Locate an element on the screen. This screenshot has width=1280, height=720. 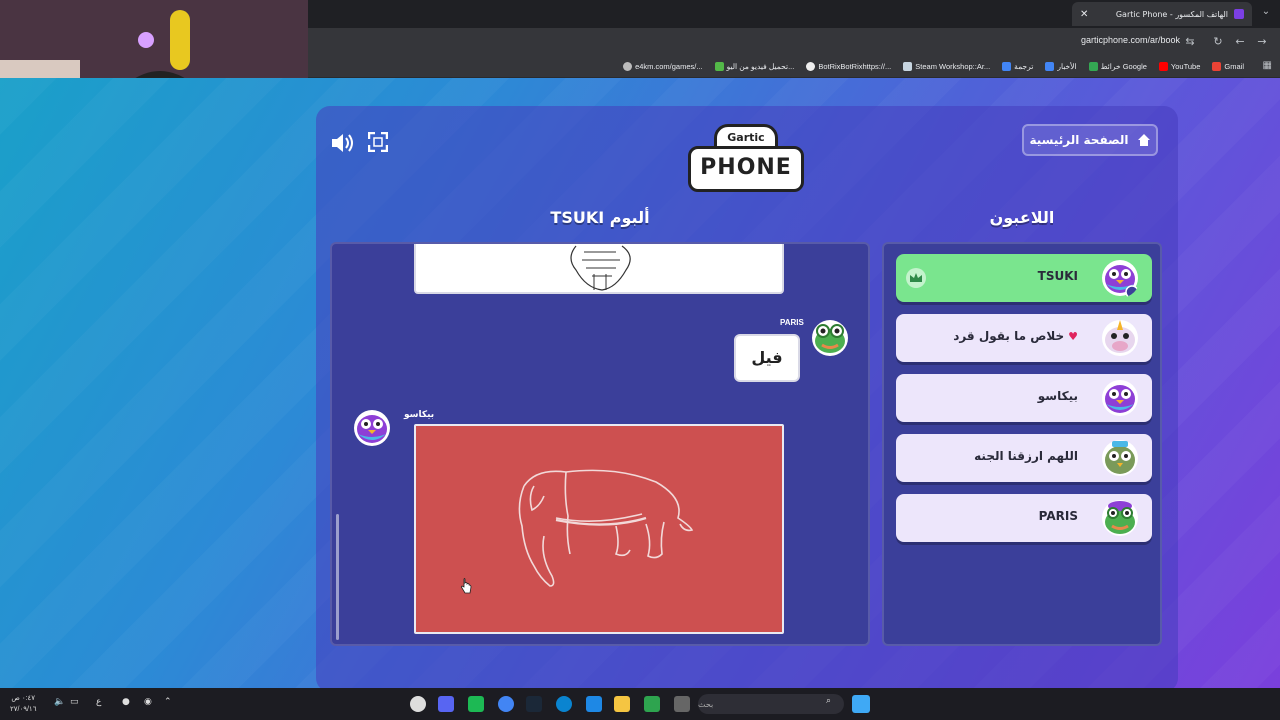
browser-tab: الهاتف المكسور - Gartic Phone ✕ is located at coordinates (1162, 14).